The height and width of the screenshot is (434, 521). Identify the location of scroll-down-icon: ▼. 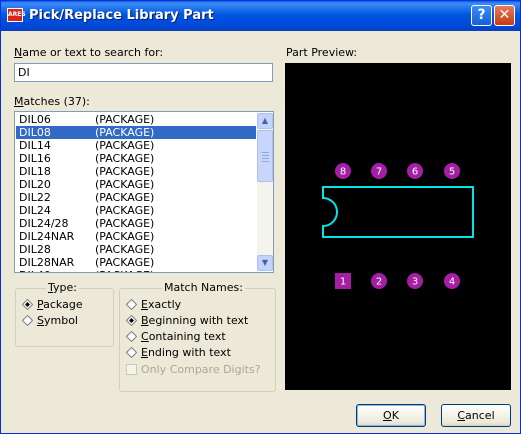
(265, 263).